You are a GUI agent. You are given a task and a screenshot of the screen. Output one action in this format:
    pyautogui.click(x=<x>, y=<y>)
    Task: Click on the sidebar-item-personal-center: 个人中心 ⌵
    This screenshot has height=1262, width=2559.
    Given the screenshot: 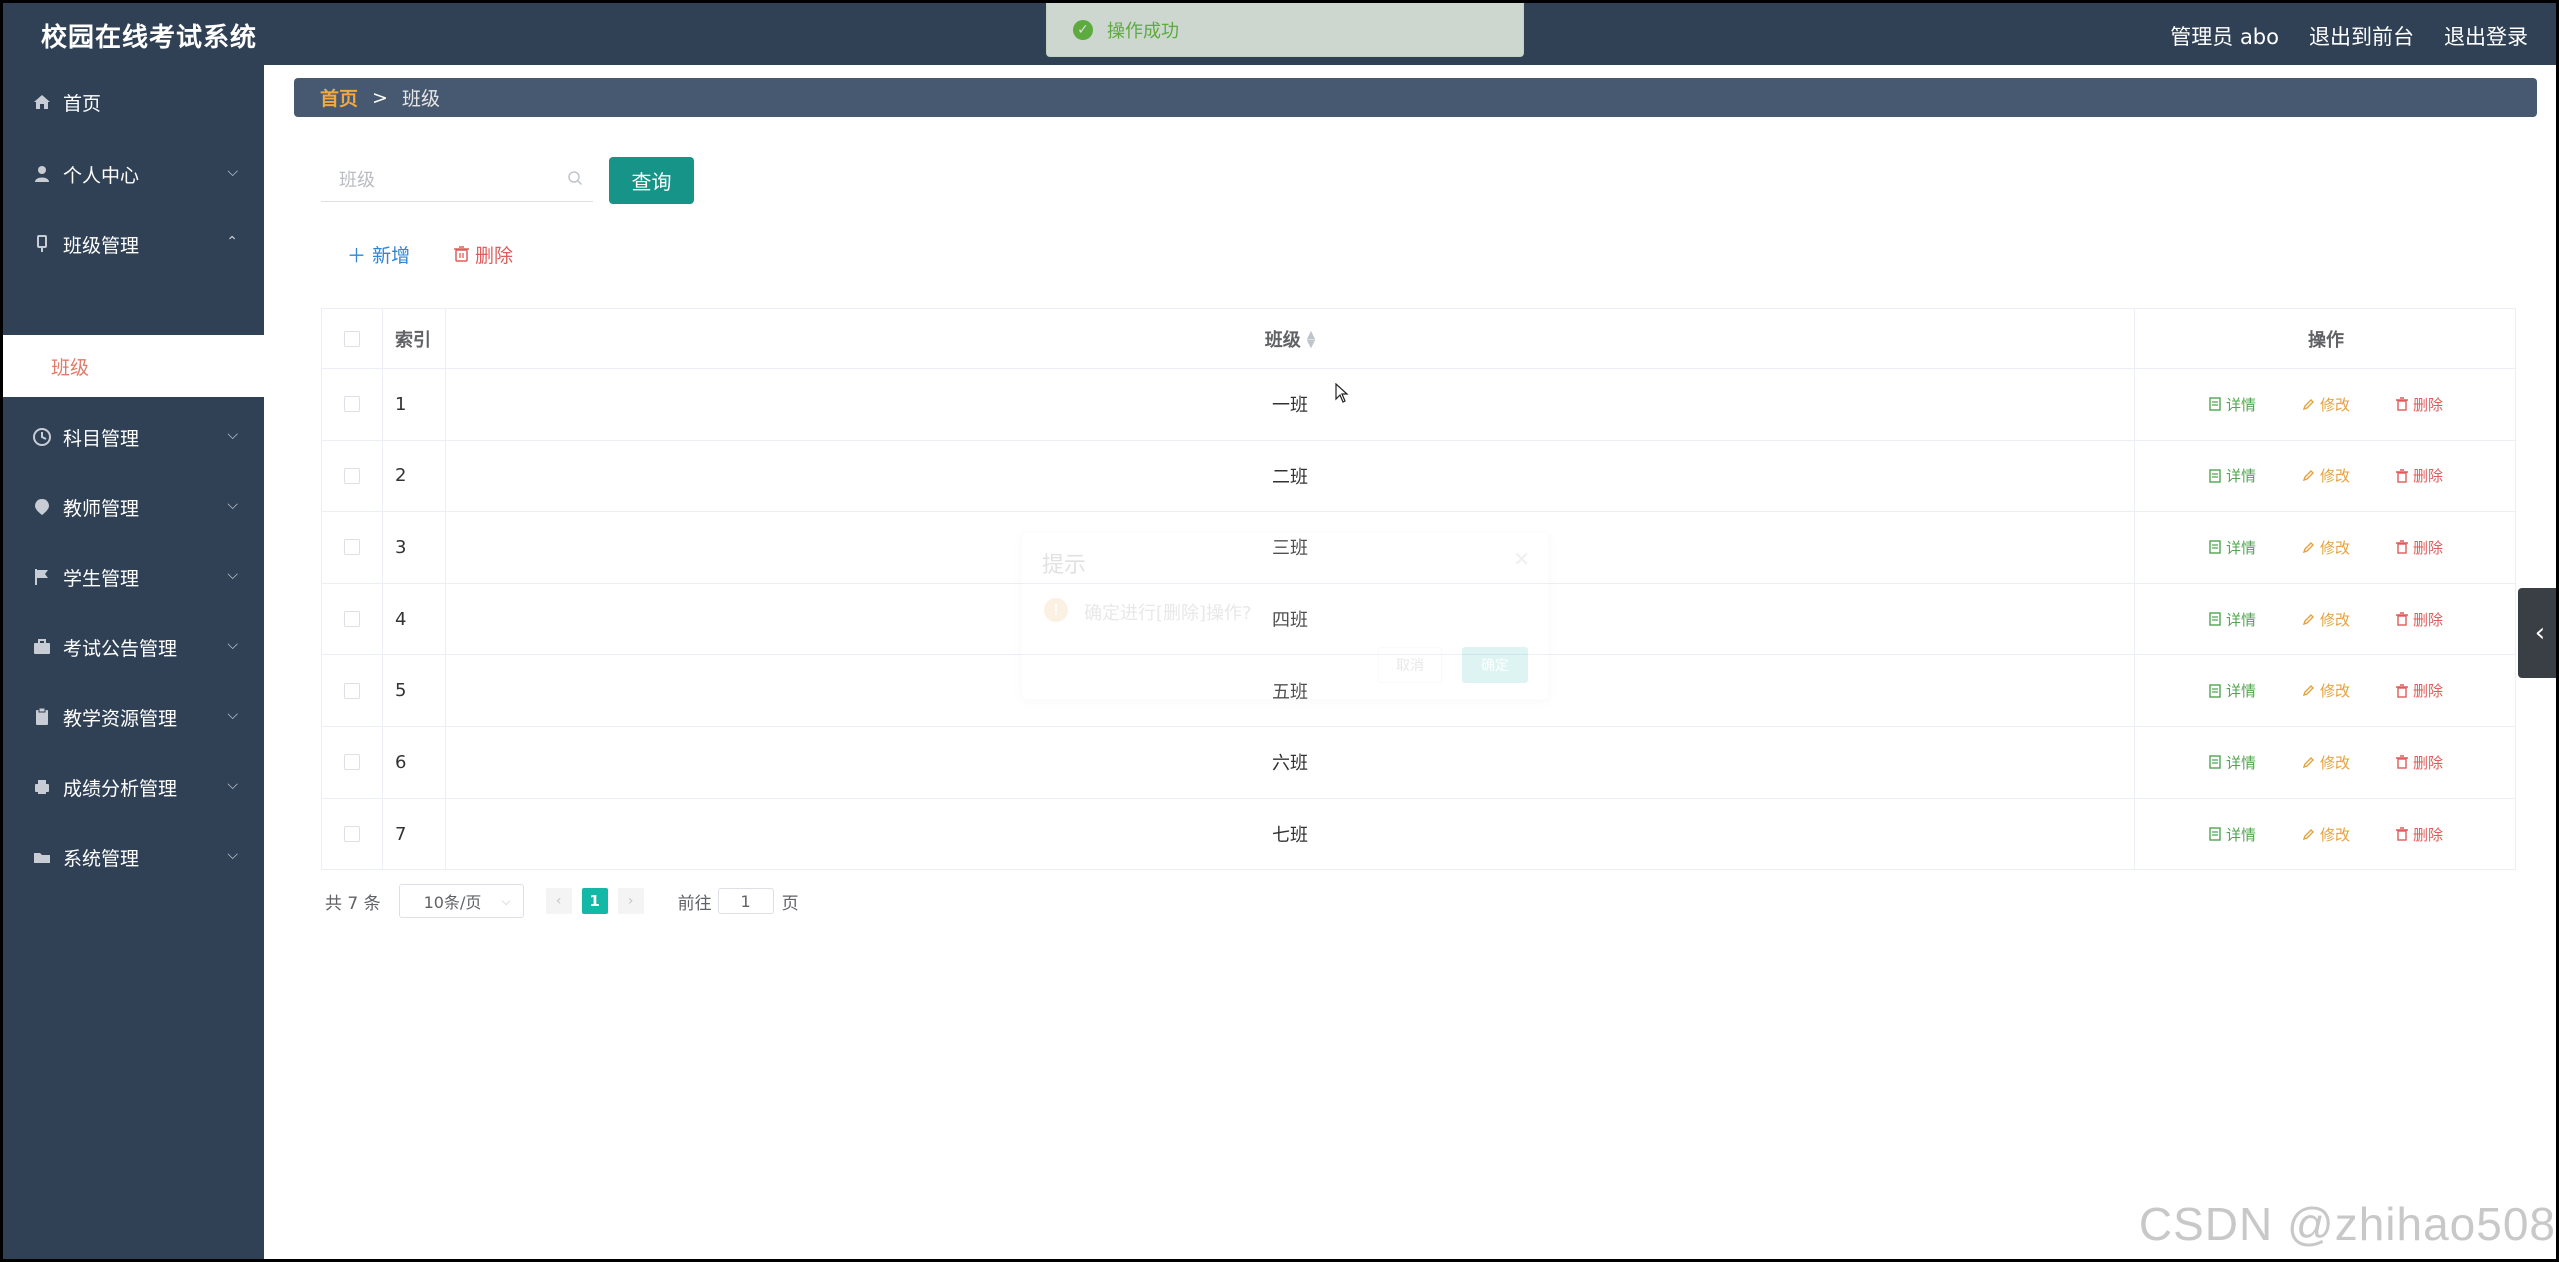 What is the action you would take?
    pyautogui.click(x=133, y=174)
    